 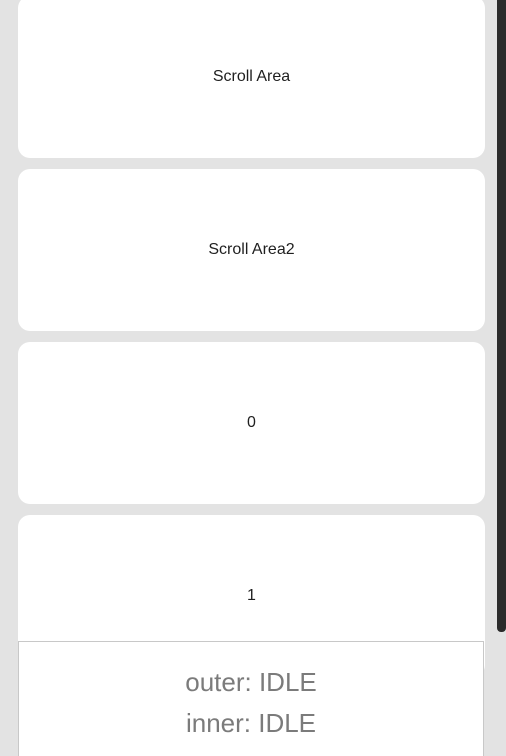 What do you see at coordinates (251, 595) in the screenshot?
I see `list-item-label: 1` at bounding box center [251, 595].